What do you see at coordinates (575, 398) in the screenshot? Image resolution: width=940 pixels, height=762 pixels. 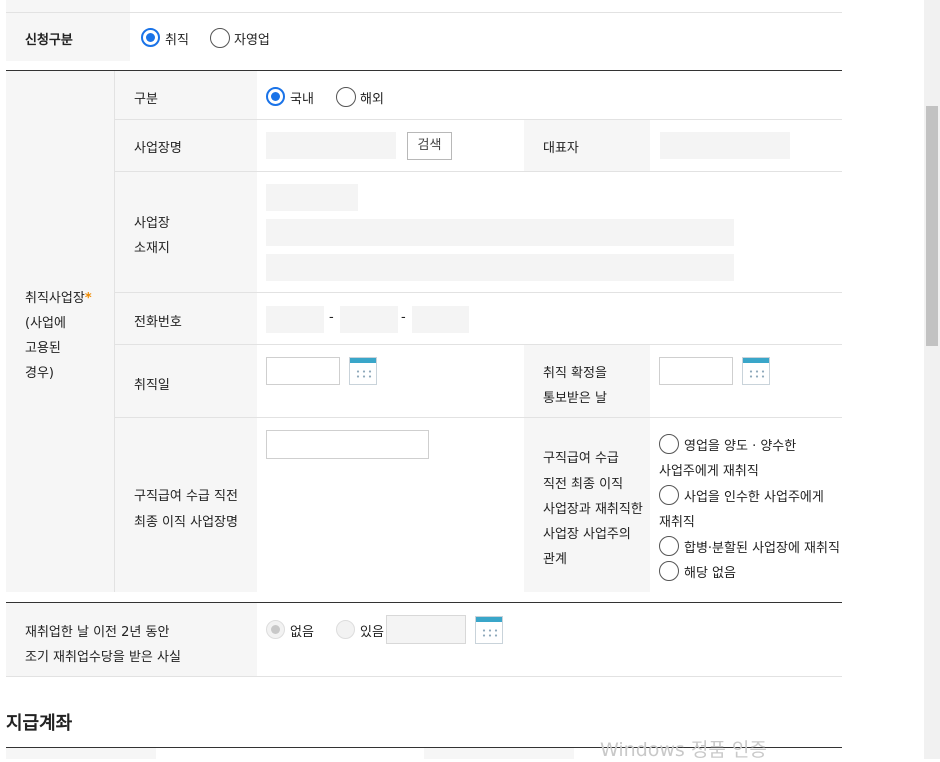 I see `confirm-date-label-2: 통보받은 날` at bounding box center [575, 398].